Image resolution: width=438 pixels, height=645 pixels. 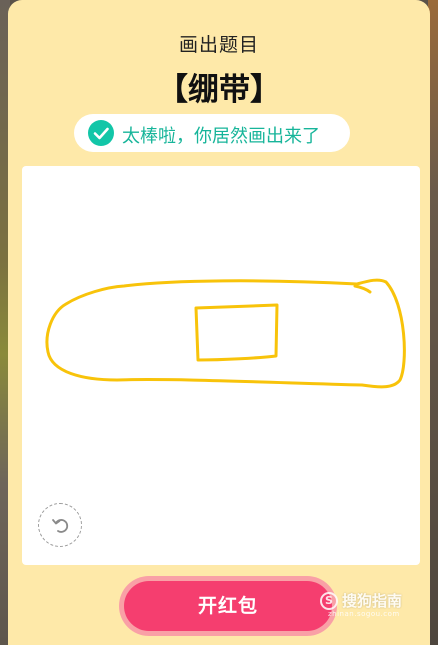 I want to click on sogou-watermark: S 搜狗指南 zhinan.sogou.com, so click(x=365, y=605).